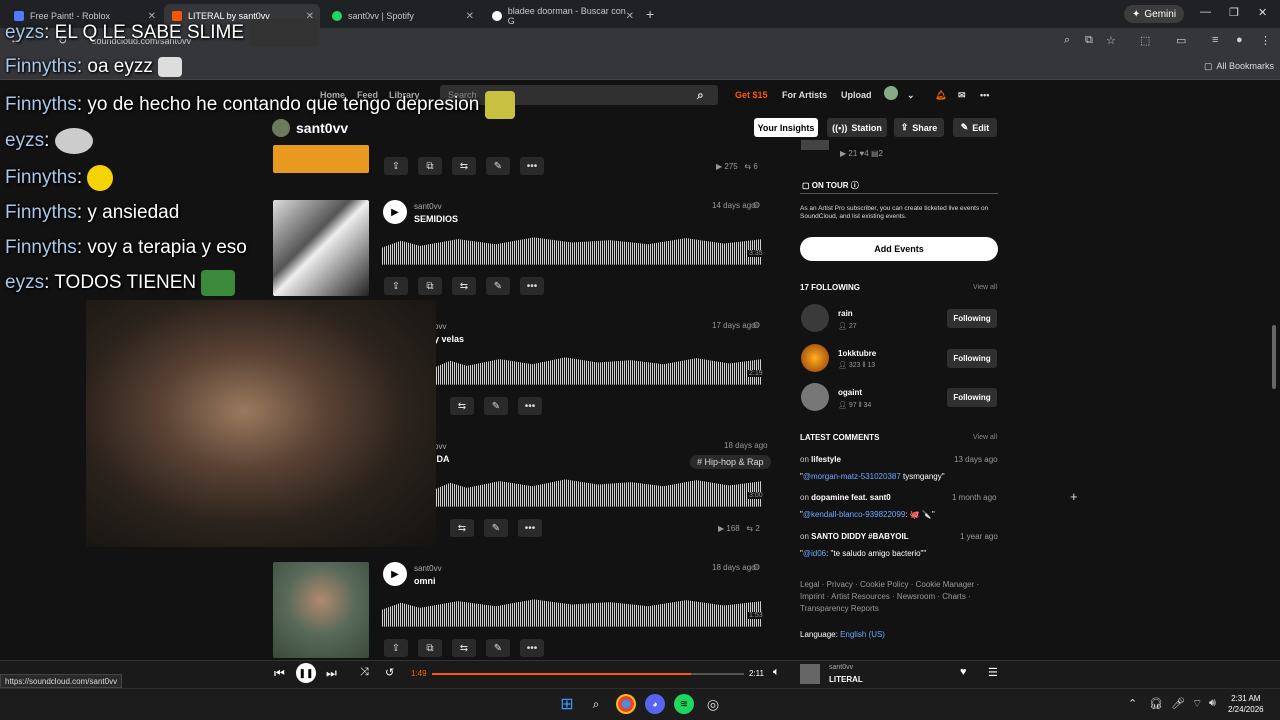  I want to click on bell-icon: 🔔︎, so click(940, 95).